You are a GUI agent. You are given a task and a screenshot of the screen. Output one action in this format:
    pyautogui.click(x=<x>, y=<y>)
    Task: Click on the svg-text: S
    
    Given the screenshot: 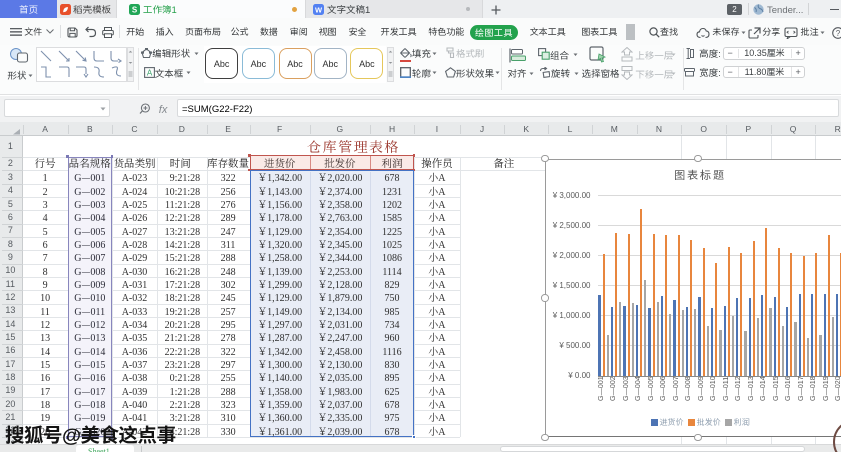 What is the action you would take?
    pyautogui.click(x=135, y=9)
    